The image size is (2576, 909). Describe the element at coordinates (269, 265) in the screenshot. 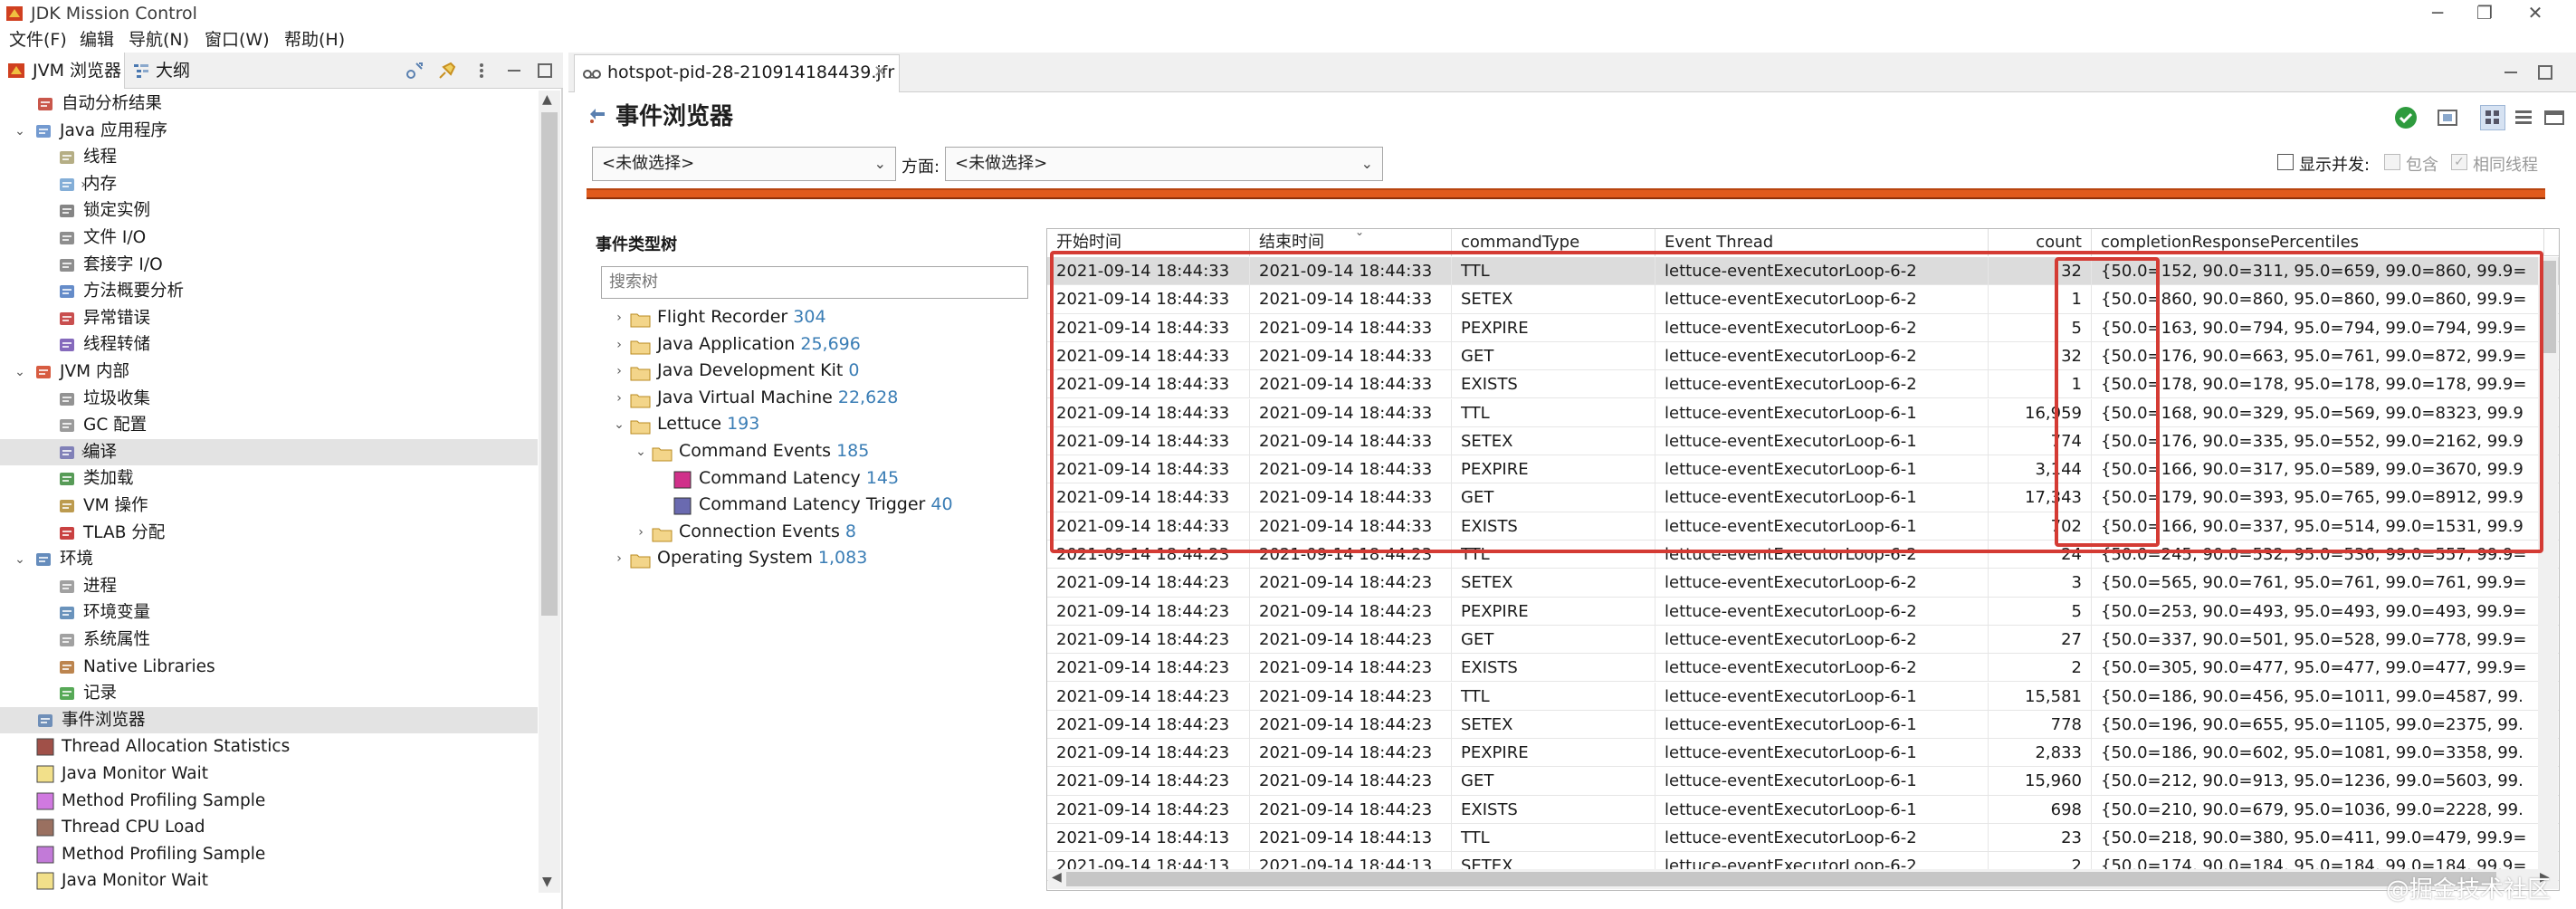

I see `left-tree-item: 套接字 I/O` at that location.